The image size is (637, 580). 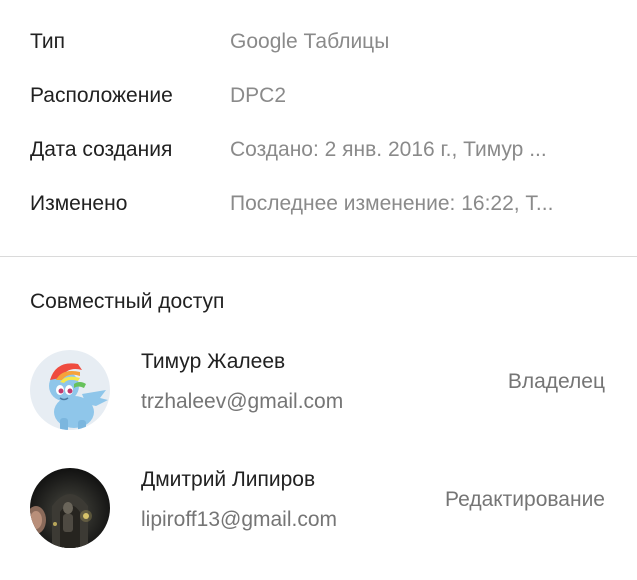 What do you see at coordinates (525, 499) in the screenshot?
I see `person-role: Редактирование` at bounding box center [525, 499].